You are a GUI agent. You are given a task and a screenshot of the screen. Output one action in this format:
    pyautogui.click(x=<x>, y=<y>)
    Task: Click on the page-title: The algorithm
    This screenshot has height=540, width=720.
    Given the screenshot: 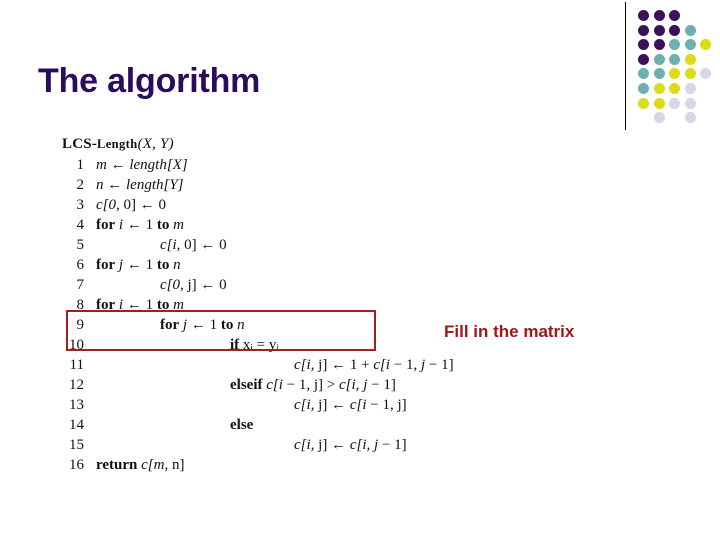 What is the action you would take?
    pyautogui.click(x=149, y=81)
    